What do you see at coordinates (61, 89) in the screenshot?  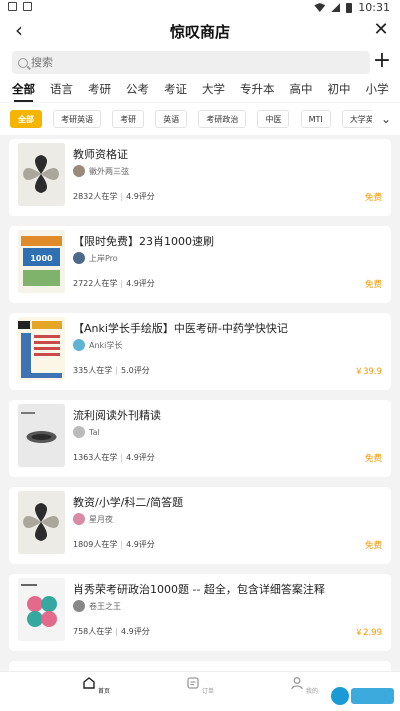 I see `tab-language: 语言` at bounding box center [61, 89].